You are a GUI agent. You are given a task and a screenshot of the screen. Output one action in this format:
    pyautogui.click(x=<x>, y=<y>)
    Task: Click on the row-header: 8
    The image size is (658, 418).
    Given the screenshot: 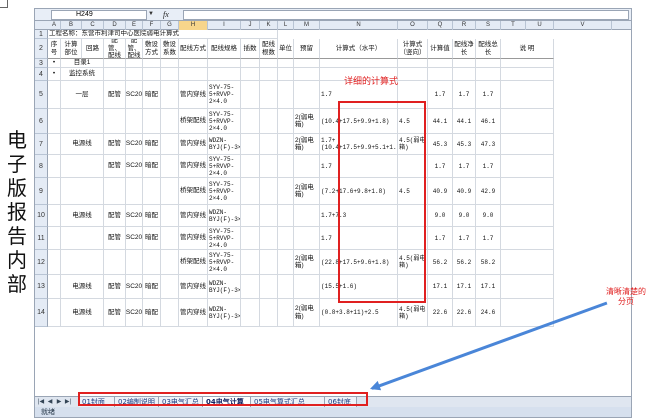 What is the action you would take?
    pyautogui.click(x=41, y=166)
    